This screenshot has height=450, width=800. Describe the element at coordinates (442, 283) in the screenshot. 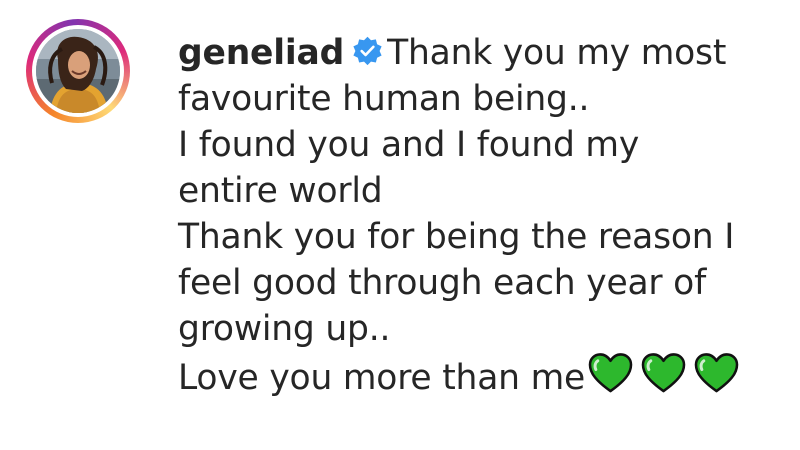

I see `caption-line-6: feel good through each year of` at that location.